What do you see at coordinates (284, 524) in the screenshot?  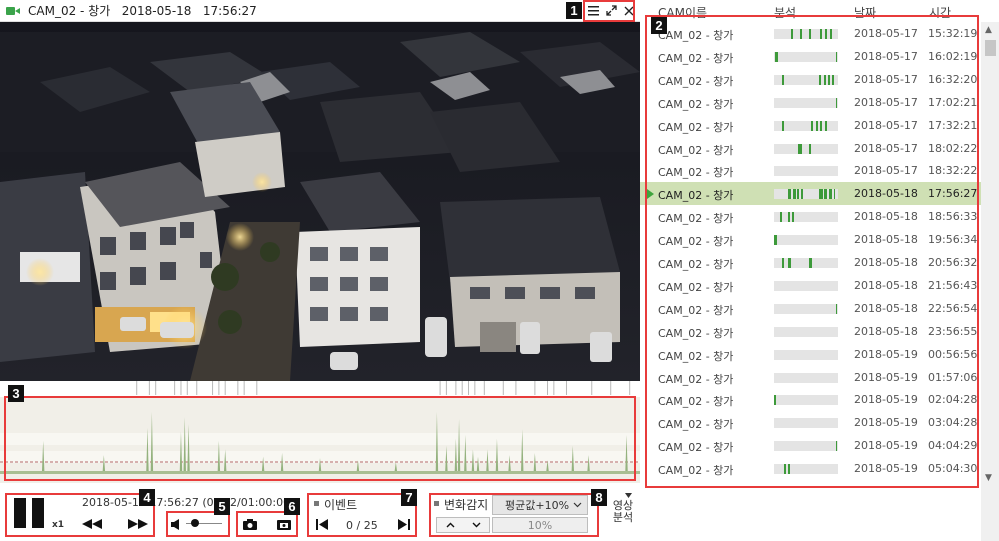 I see `save-snapshot-icon` at bounding box center [284, 524].